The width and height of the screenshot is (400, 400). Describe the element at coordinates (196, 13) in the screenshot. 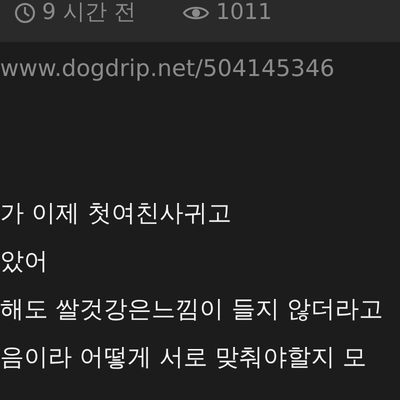

I see `eye-icon` at that location.